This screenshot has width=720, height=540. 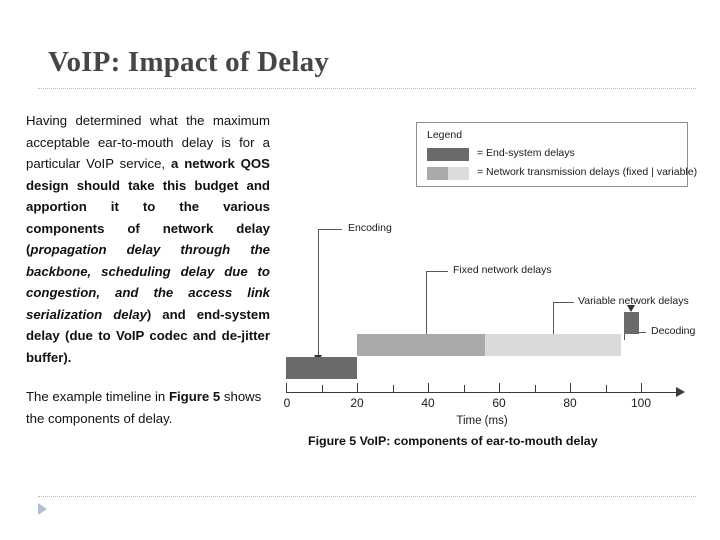 What do you see at coordinates (97, 396) in the screenshot?
I see `para2-segment-regular: The example timeline in` at bounding box center [97, 396].